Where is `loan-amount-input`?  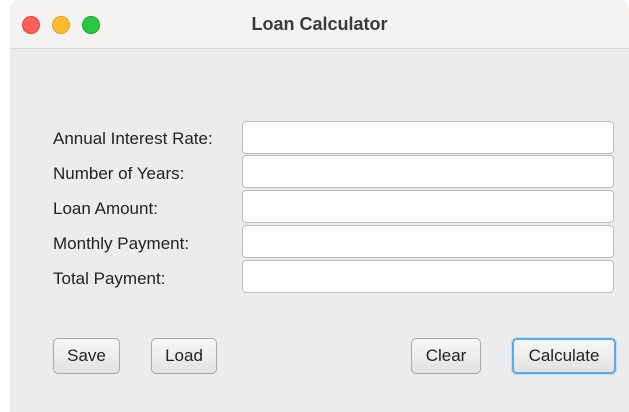 loan-amount-input is located at coordinates (428, 206).